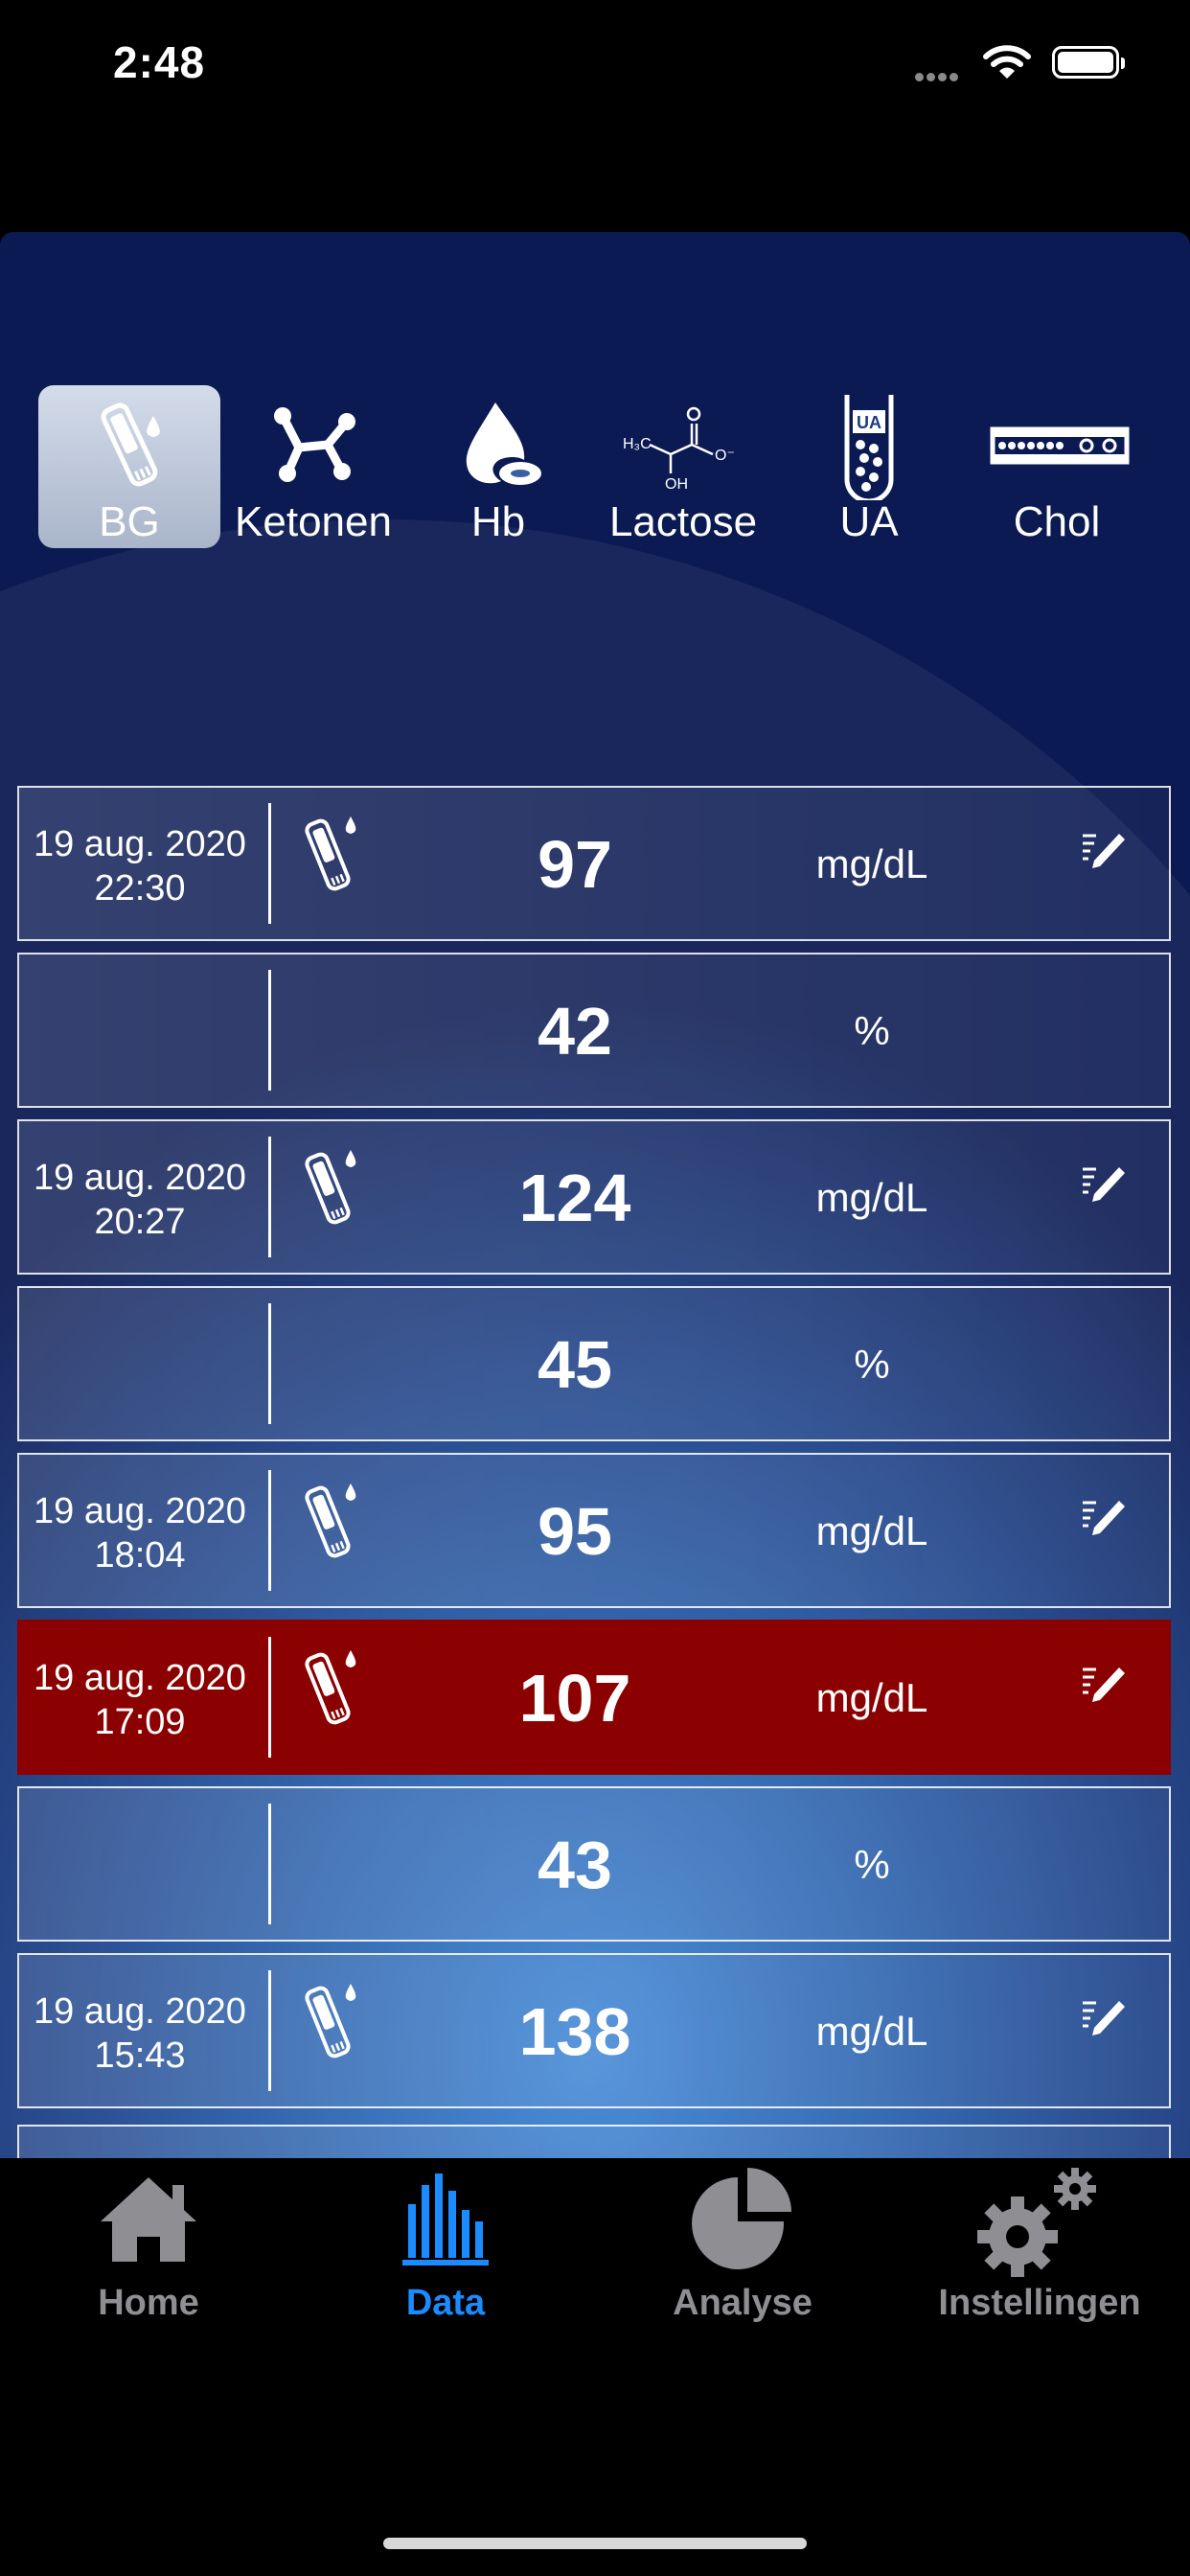 The height and width of the screenshot is (2576, 1190). Describe the element at coordinates (140, 888) in the screenshot. I see `record-time: 22:30` at that location.